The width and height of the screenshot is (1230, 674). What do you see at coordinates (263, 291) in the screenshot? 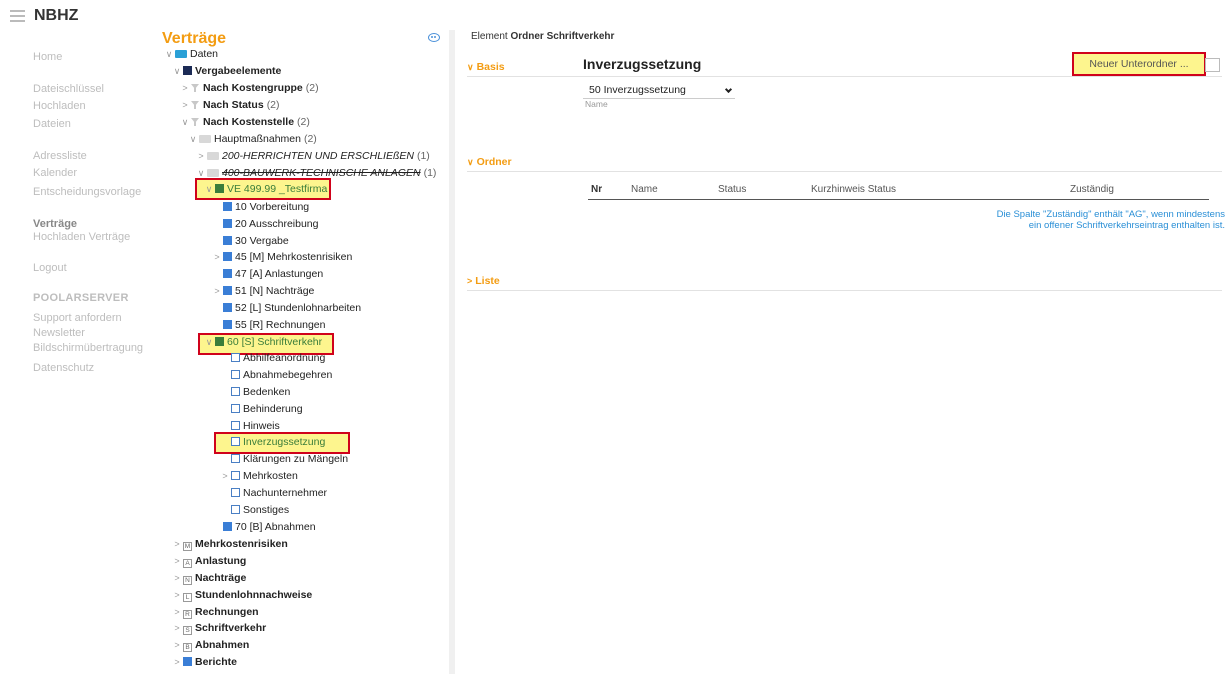
I see `tree-node: >51 [N] Nachträge` at bounding box center [263, 291].